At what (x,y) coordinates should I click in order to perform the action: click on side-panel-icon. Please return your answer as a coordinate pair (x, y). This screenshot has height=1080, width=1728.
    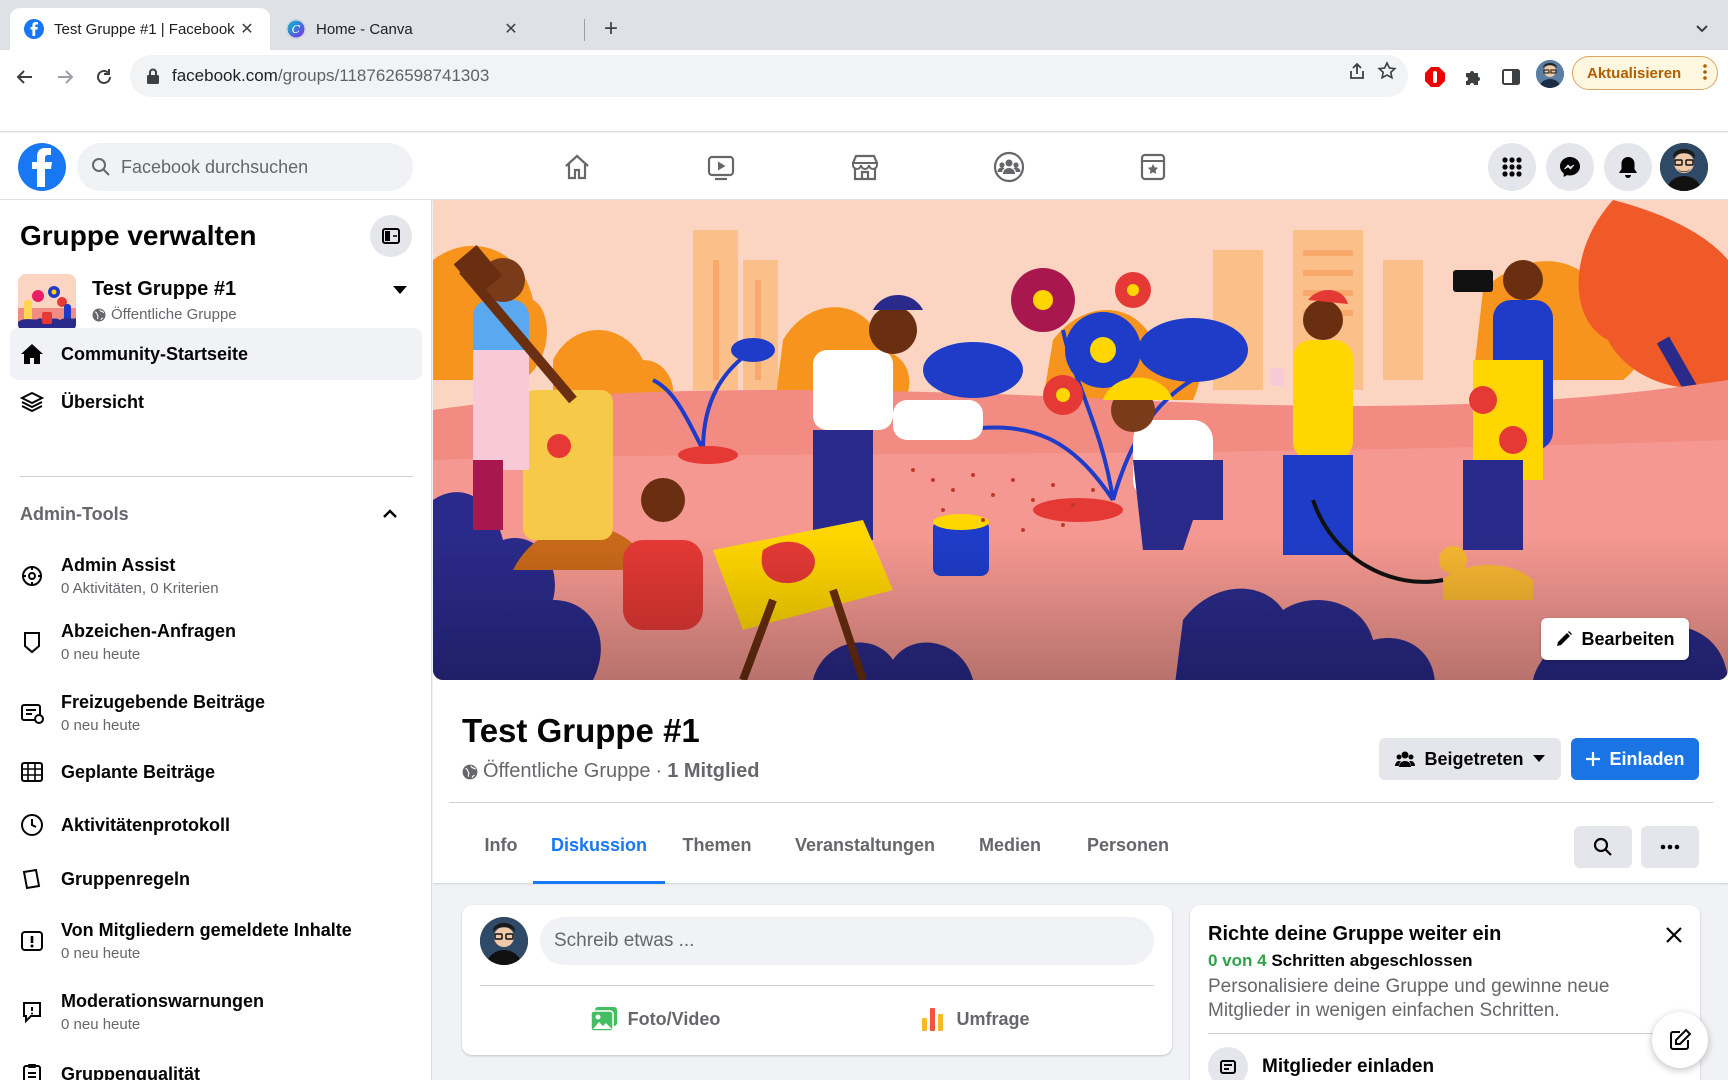
    Looking at the image, I should click on (1511, 77).